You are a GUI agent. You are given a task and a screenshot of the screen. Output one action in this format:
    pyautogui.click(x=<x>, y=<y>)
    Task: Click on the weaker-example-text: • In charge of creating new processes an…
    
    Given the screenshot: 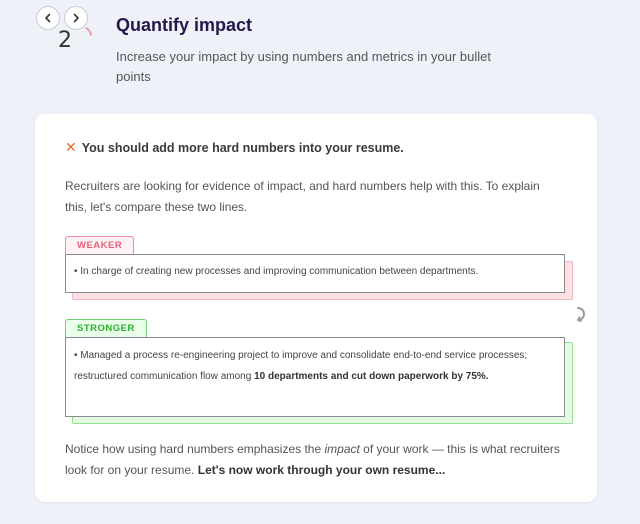 What is the action you would take?
    pyautogui.click(x=276, y=271)
    